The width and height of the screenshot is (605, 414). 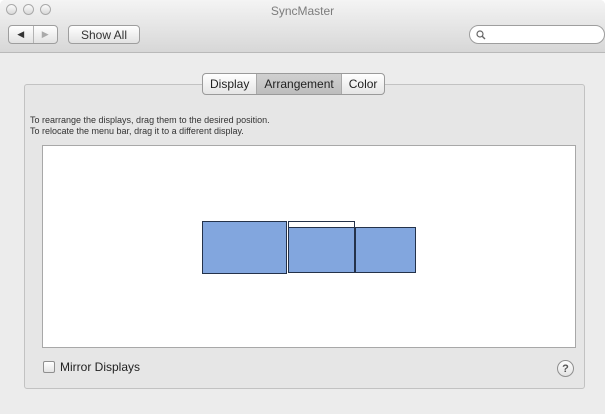 I want to click on tab-bar: Display Arrangement Color, so click(x=294, y=84).